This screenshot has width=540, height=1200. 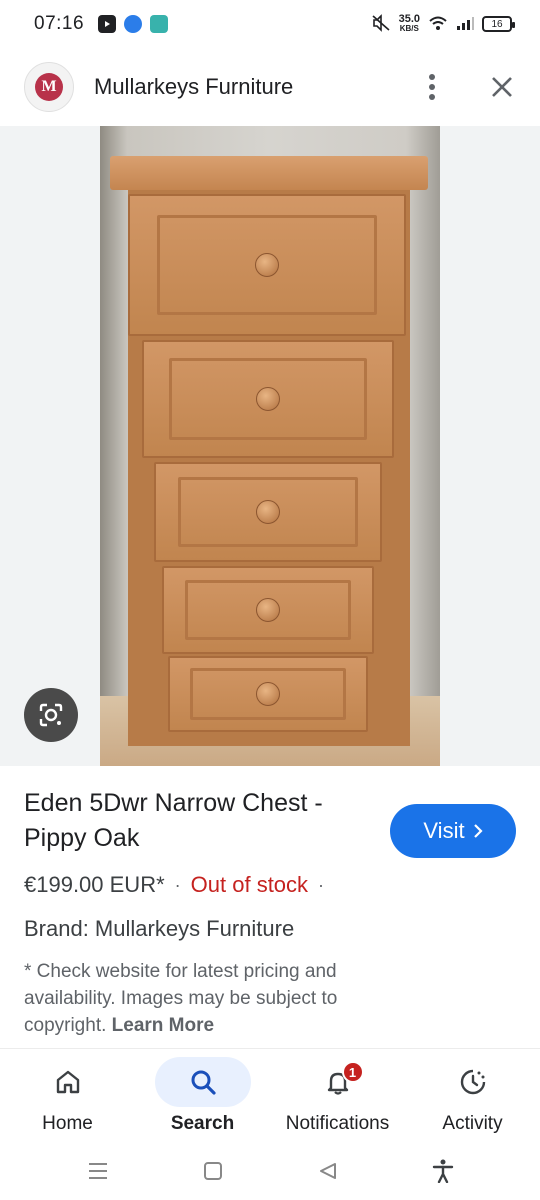 What do you see at coordinates (107, 24) in the screenshot?
I see `youtube-icon` at bounding box center [107, 24].